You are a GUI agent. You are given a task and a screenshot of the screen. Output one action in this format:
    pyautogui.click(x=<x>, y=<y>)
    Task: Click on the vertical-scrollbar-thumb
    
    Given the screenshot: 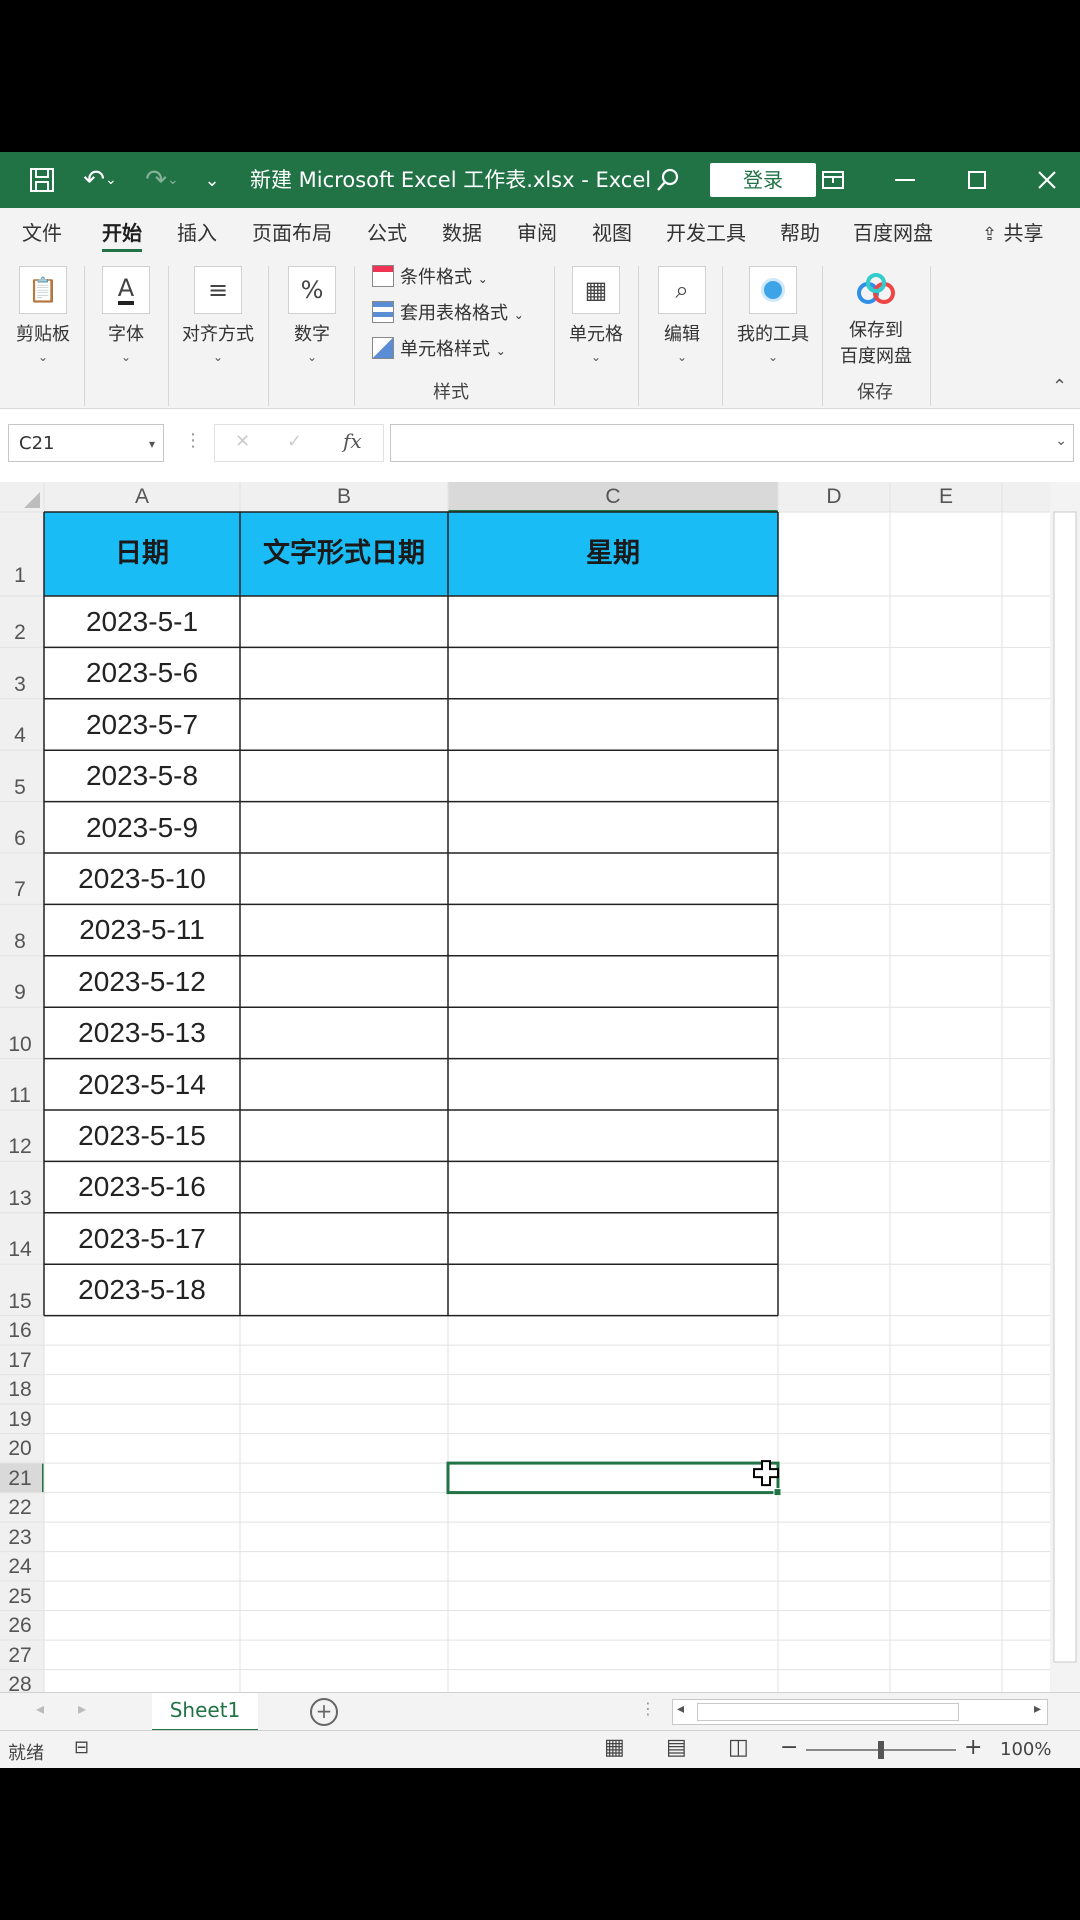 What is the action you would take?
    pyautogui.click(x=1065, y=1087)
    